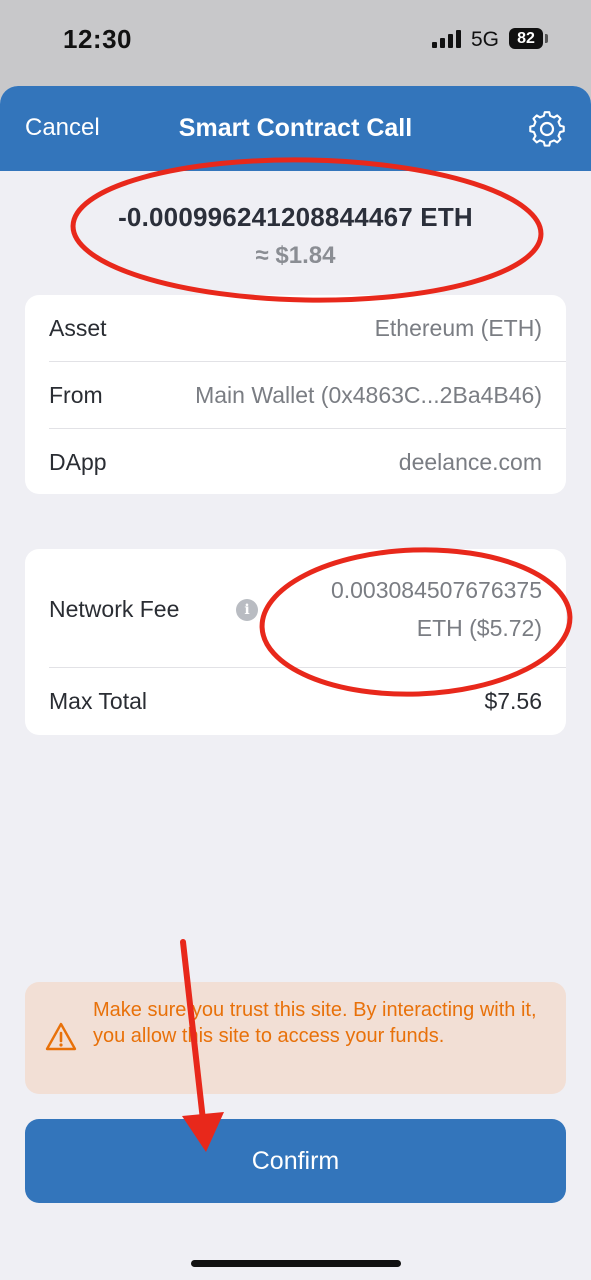  Describe the element at coordinates (295, 217) in the screenshot. I see `transaction-amount: -0.000996241208844467 ETH` at that location.